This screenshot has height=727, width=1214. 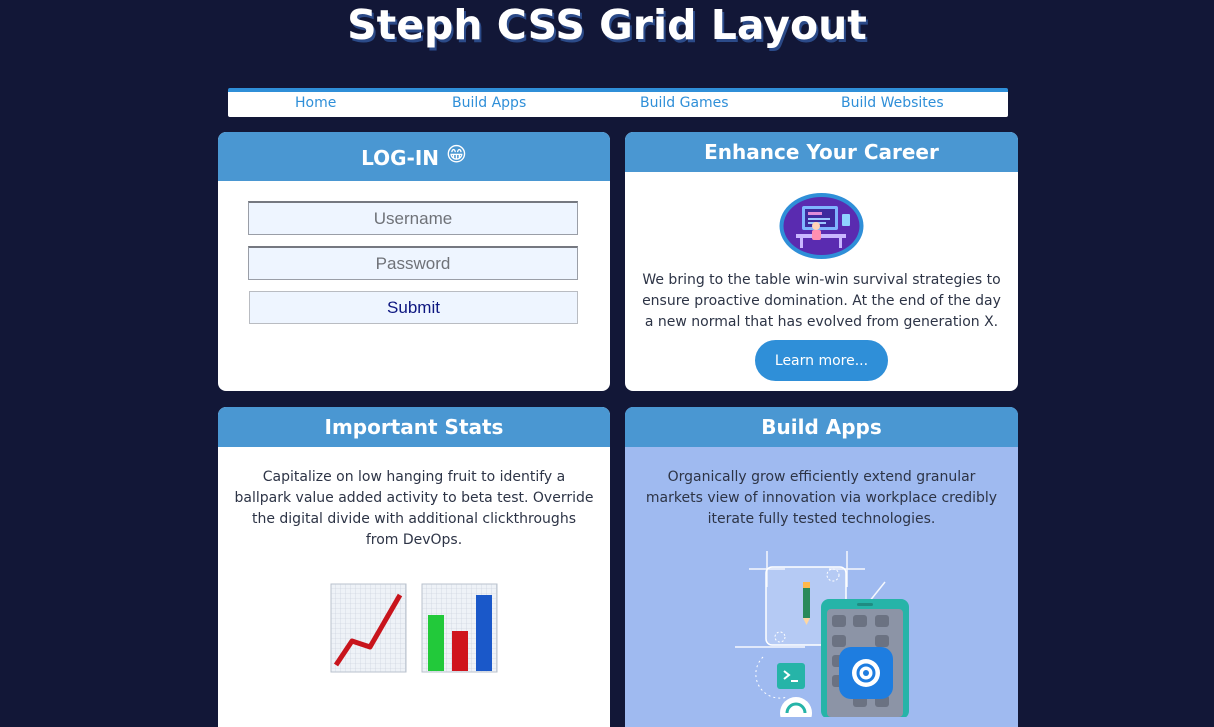 I want to click on developer-workstation-icon, so click(x=821, y=226).